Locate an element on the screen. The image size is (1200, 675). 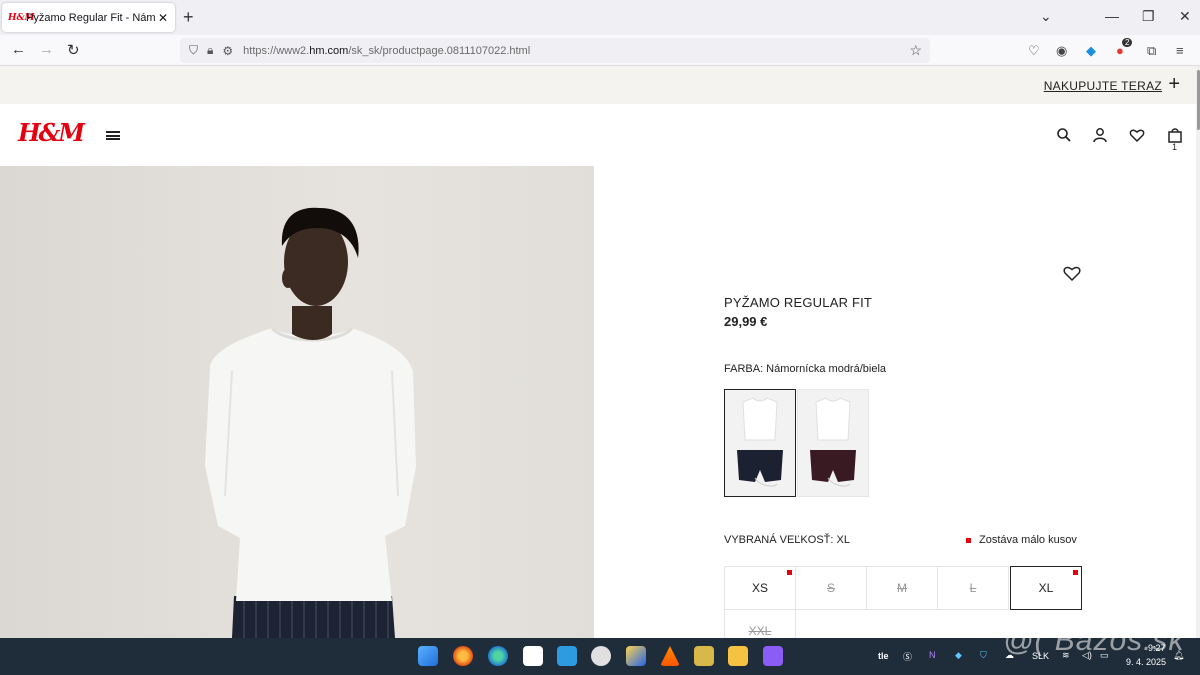
promo-banner: NAKUPUJTE TERAZ + is located at coordinates (598, 85).